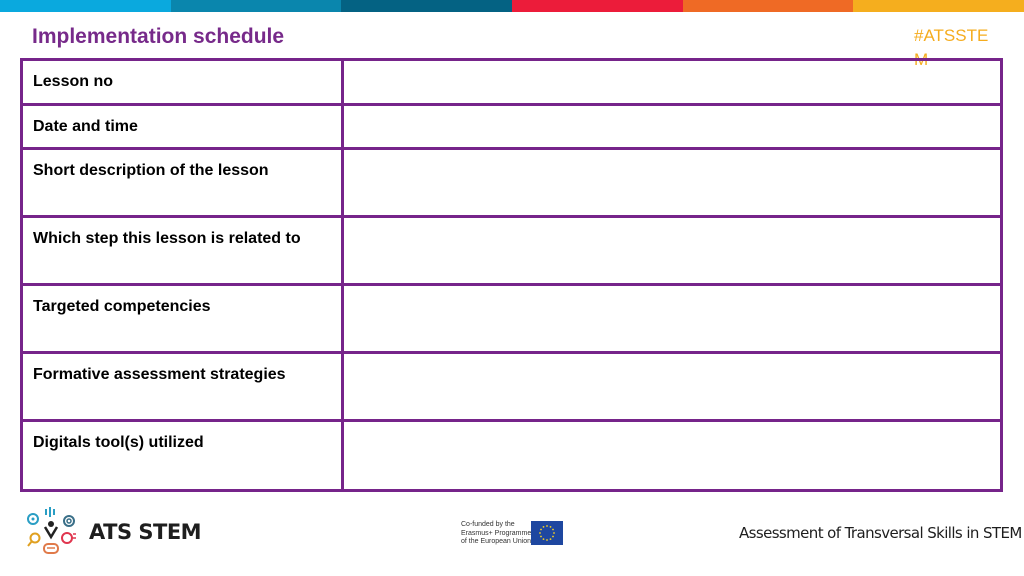 This screenshot has width=1024, height=576. I want to click on table-row: Which step this lesson is related to, so click(511, 250).